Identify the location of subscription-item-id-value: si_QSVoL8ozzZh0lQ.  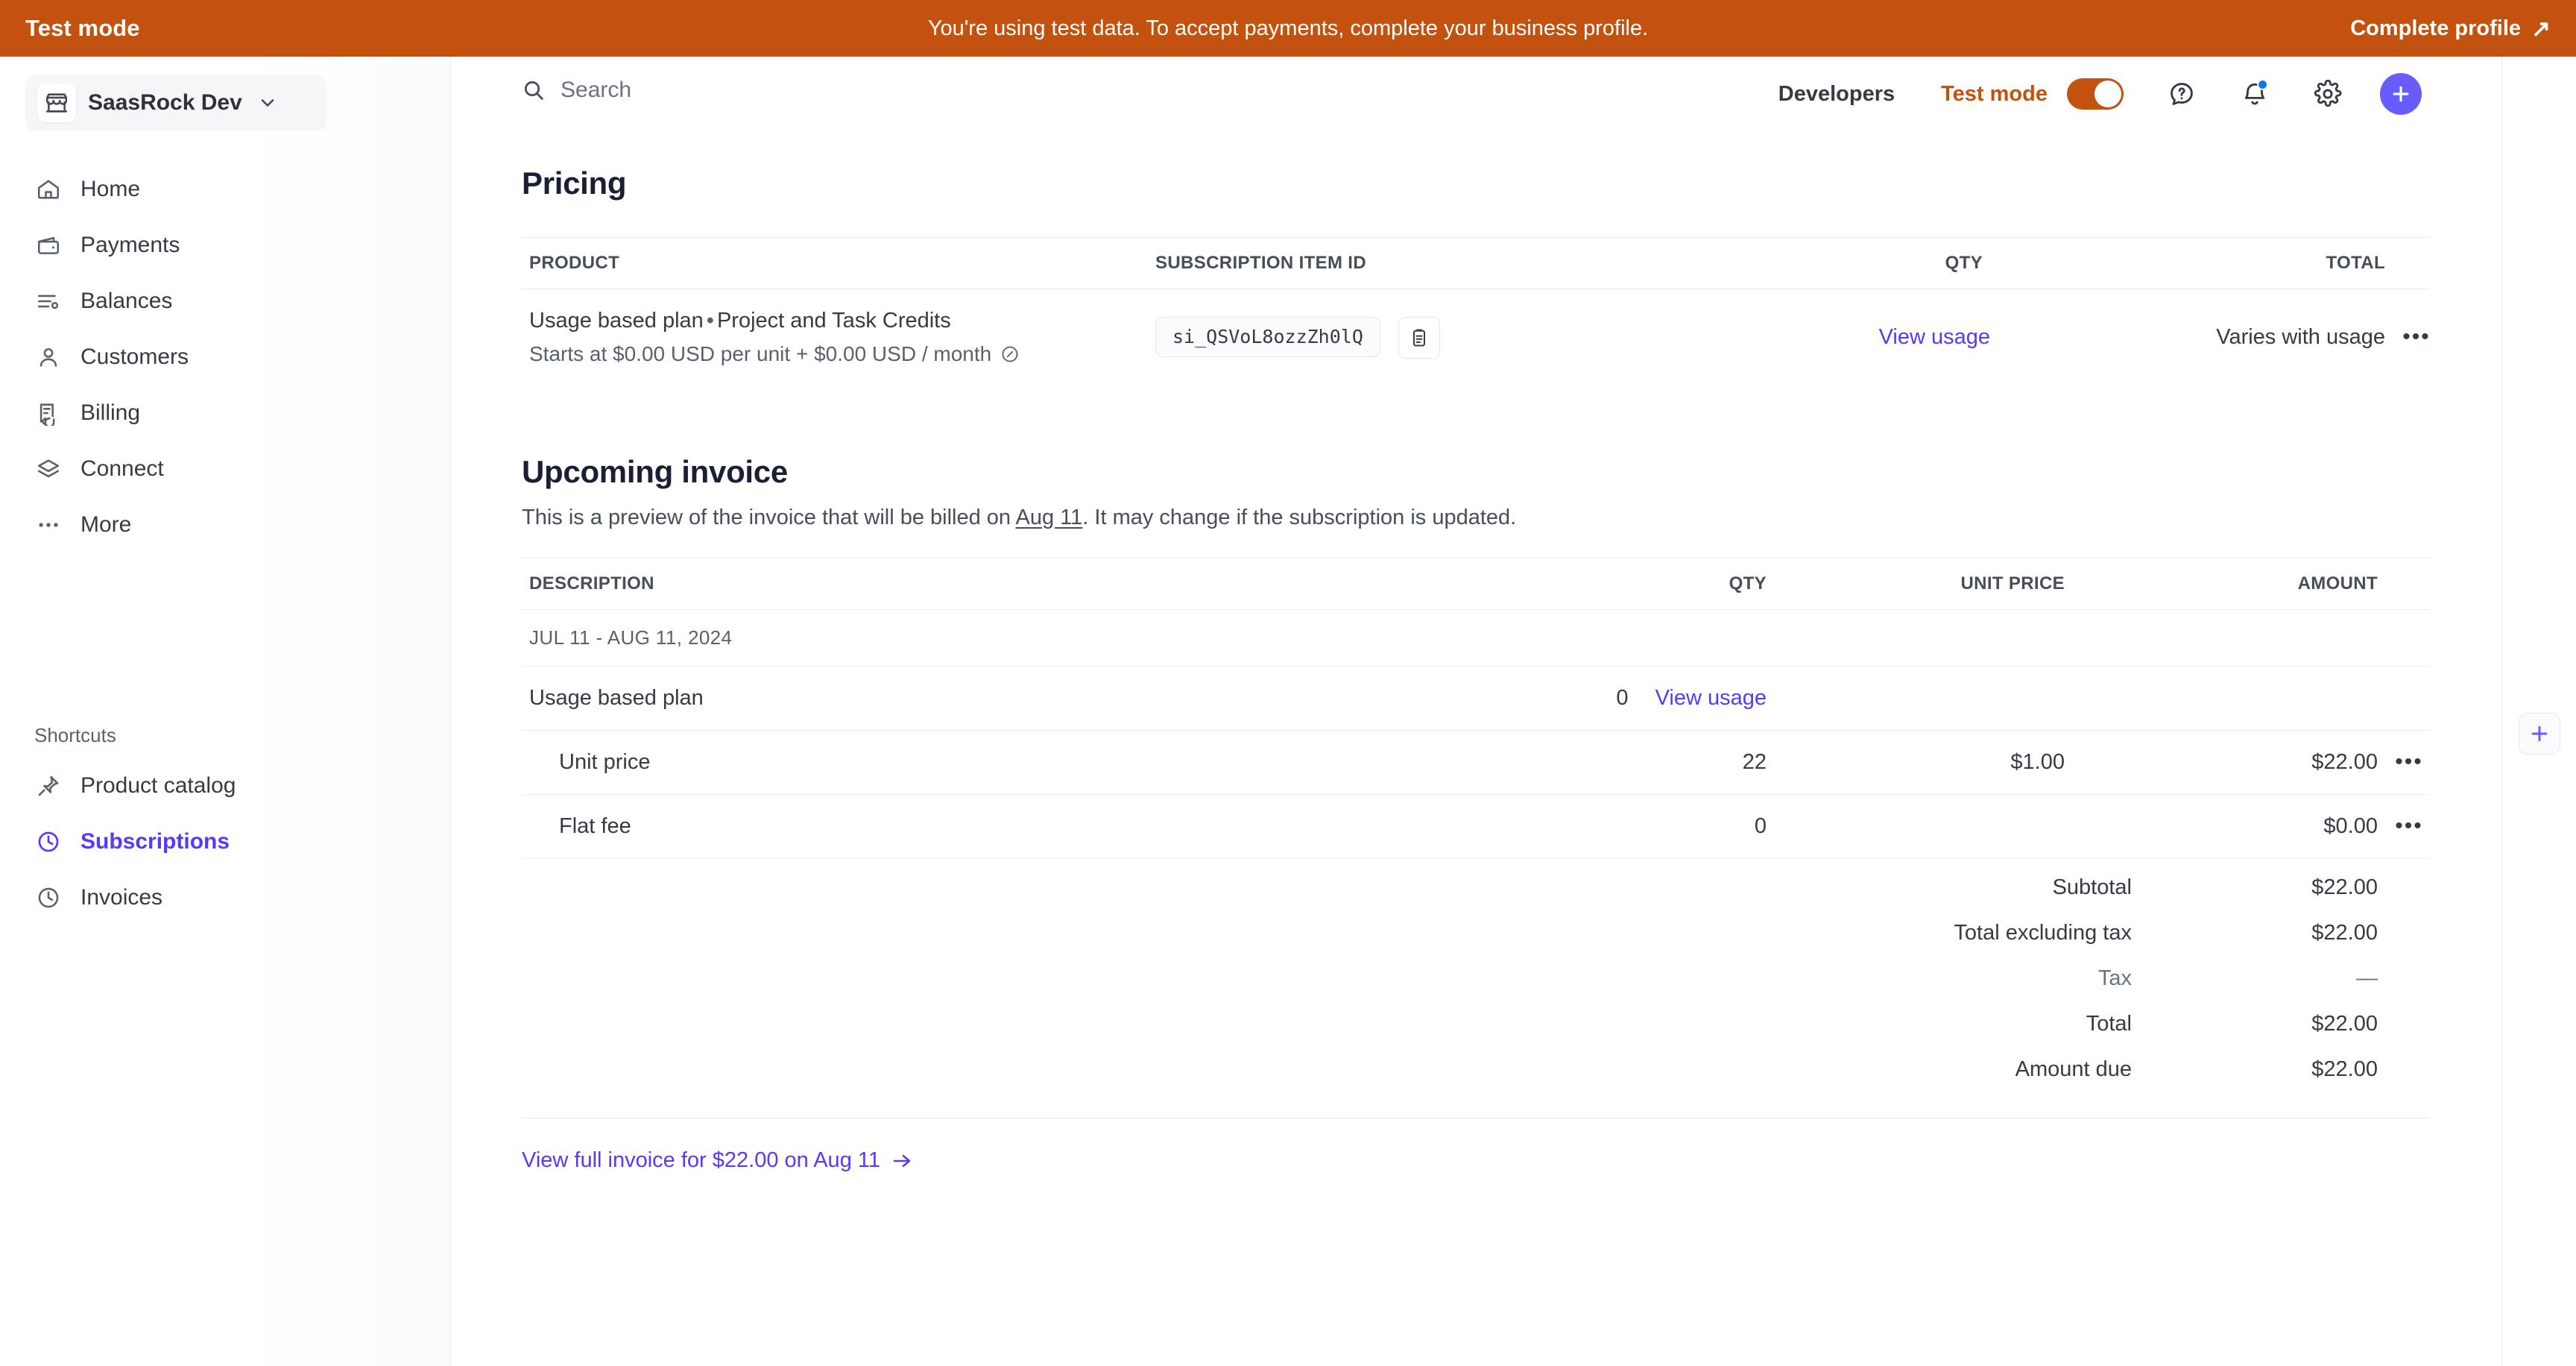
(1267, 336).